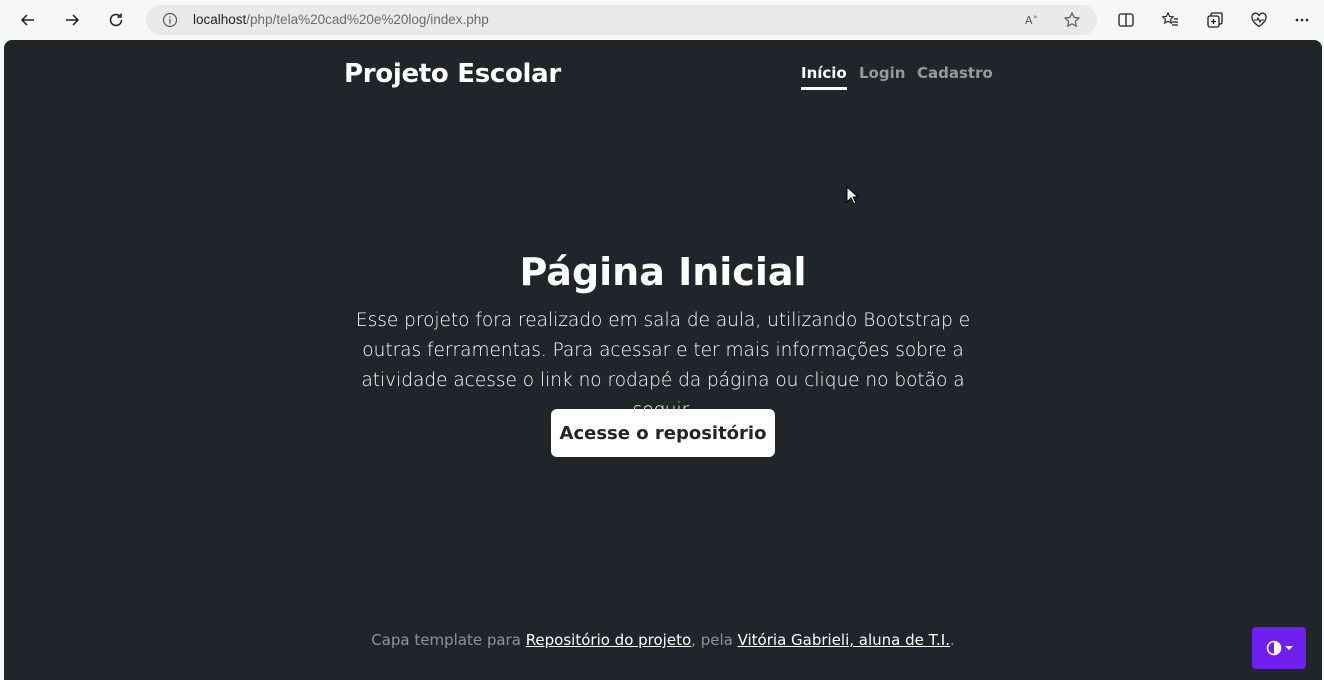  I want to click on mouse-cursor-icon, so click(853, 195).